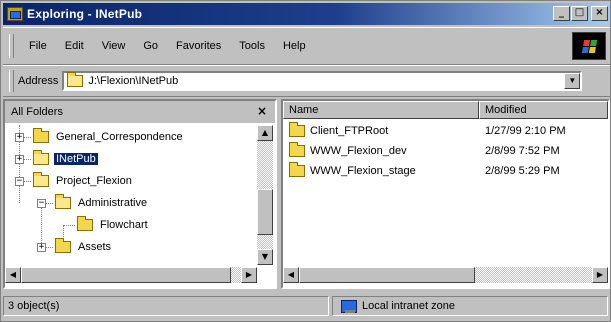 Image resolution: width=611 pixels, height=322 pixels. I want to click on tree-expander-administrative: −, so click(41, 203).